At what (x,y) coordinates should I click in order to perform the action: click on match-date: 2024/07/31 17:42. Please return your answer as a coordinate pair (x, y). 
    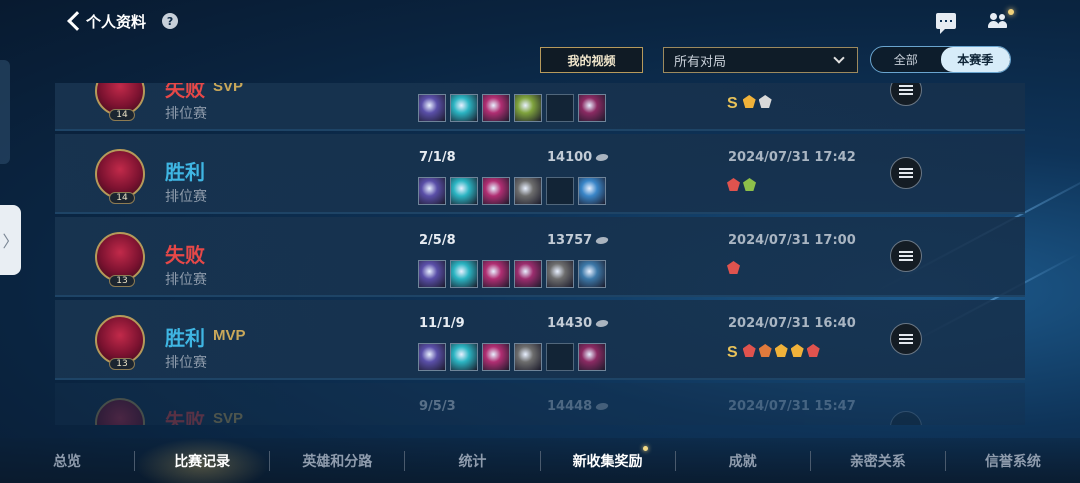
    Looking at the image, I should click on (792, 157).